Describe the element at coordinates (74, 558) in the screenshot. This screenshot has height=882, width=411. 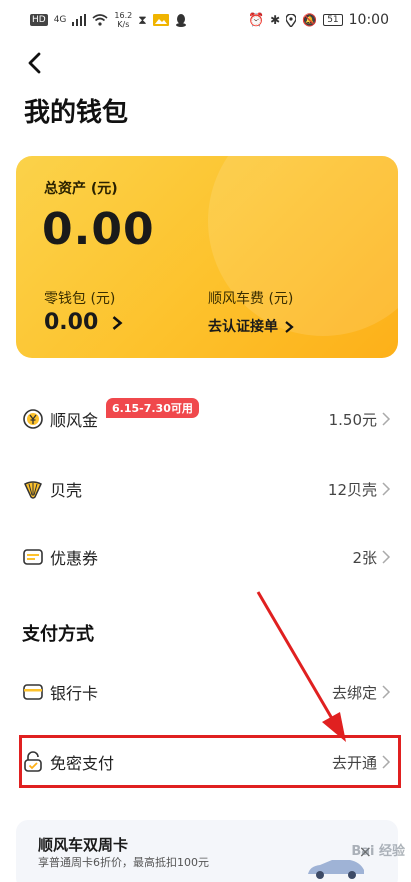
I see `row-label: 优惠券` at that location.